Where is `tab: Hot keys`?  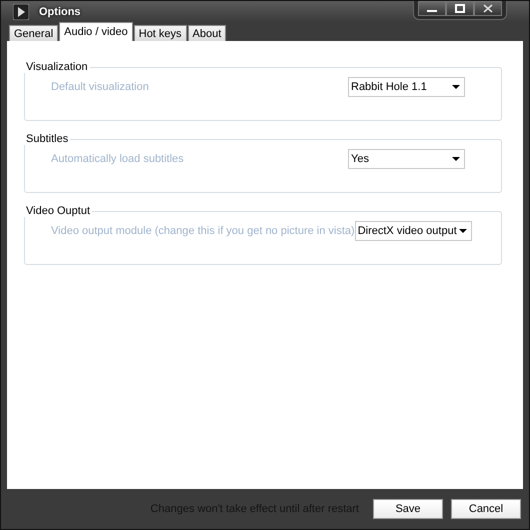 tab: Hot keys is located at coordinates (160, 33).